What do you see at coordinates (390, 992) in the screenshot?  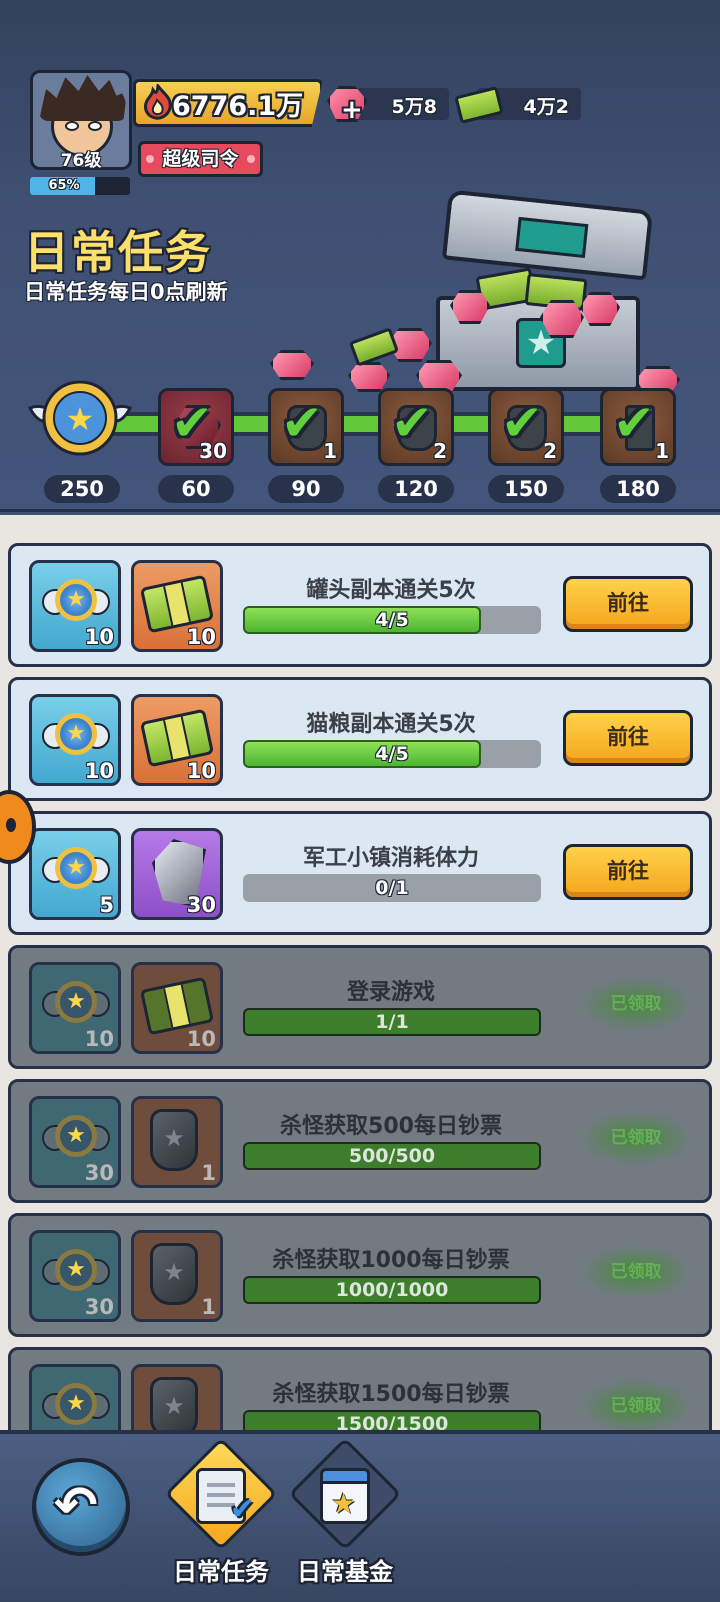 I see `task-title: 登录游戏` at bounding box center [390, 992].